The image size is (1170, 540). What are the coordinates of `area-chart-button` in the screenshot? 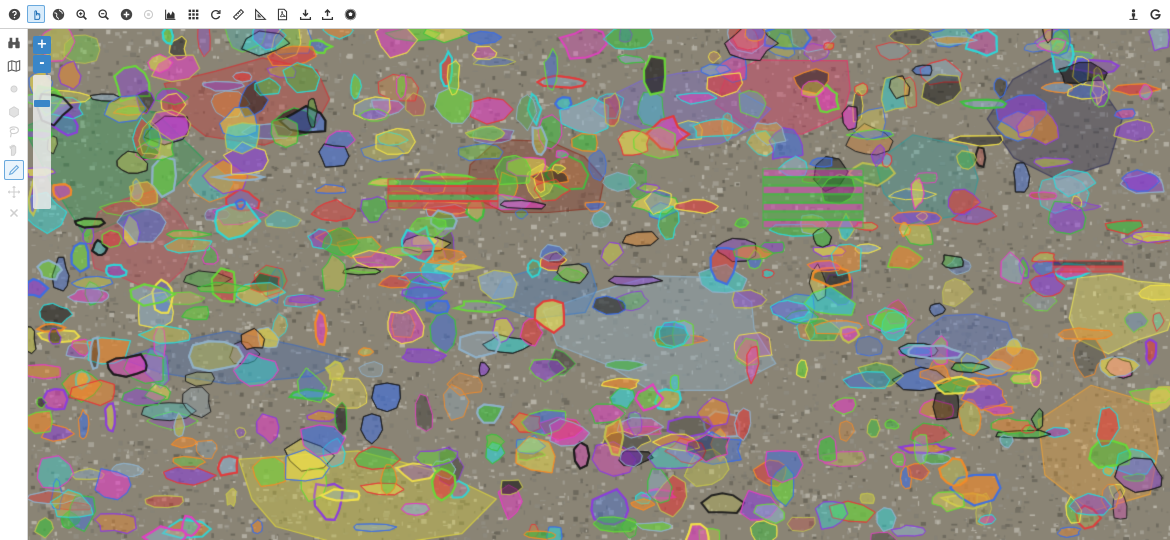 It's located at (171, 14).